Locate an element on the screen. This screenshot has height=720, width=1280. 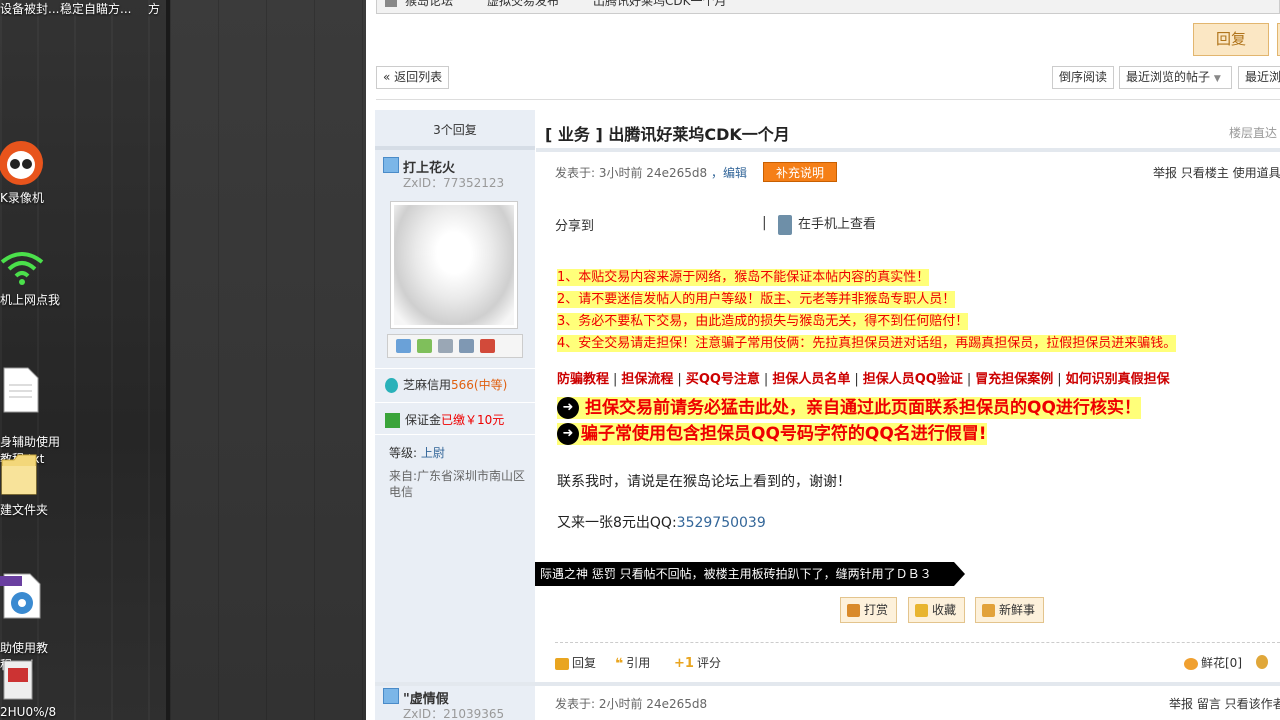
breadcrumb-item: 虚拟交易发布 is located at coordinates (523, 4).